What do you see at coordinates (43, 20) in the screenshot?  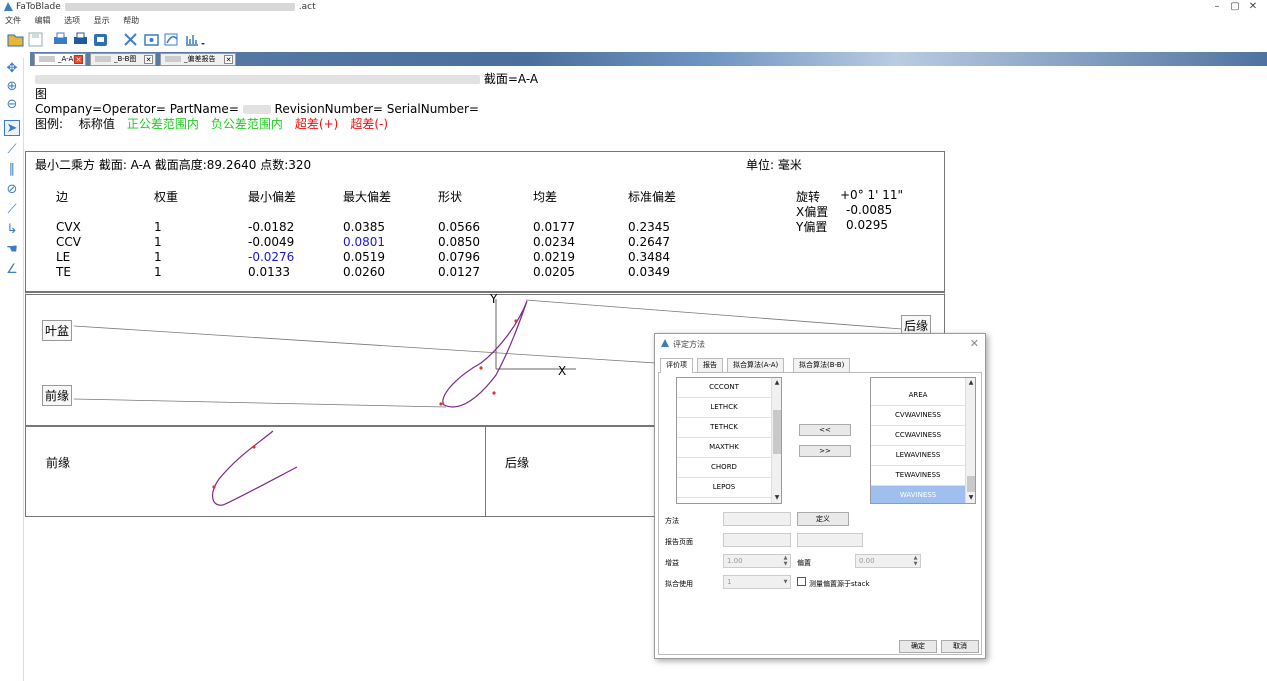 I see `menu-edit: 编辑` at bounding box center [43, 20].